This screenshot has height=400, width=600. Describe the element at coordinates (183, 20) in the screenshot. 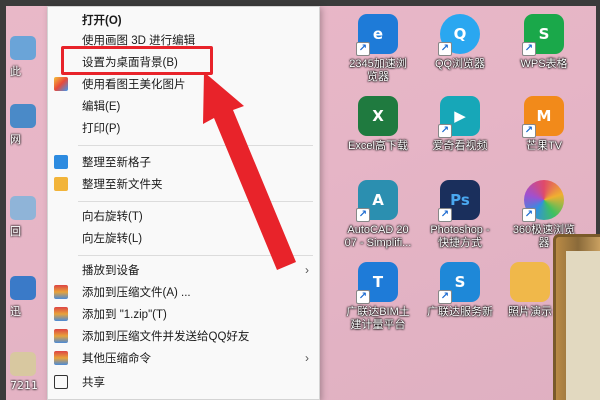

I see `menu-item-open: 打开(O)` at that location.